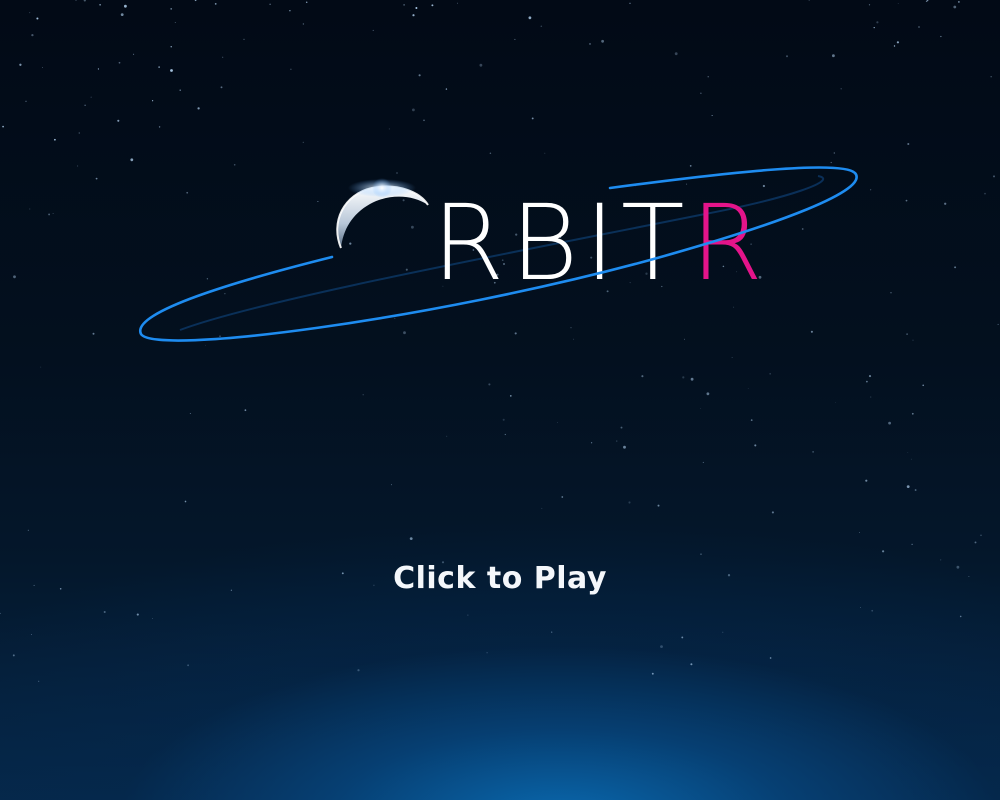 The height and width of the screenshot is (800, 1000). Describe the element at coordinates (730, 243) in the screenshot. I see `logo-letter-accent: R` at that location.